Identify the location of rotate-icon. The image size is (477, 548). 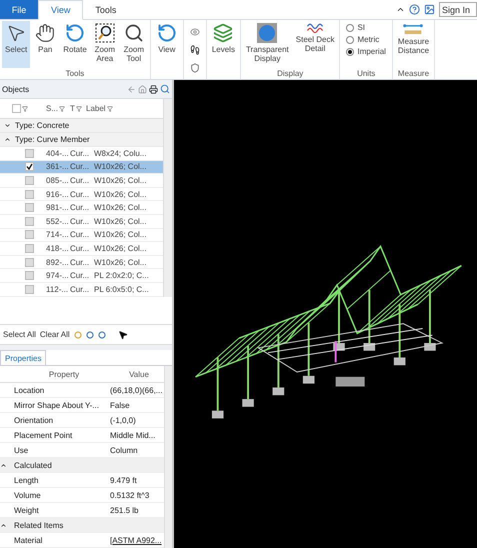
(75, 33).